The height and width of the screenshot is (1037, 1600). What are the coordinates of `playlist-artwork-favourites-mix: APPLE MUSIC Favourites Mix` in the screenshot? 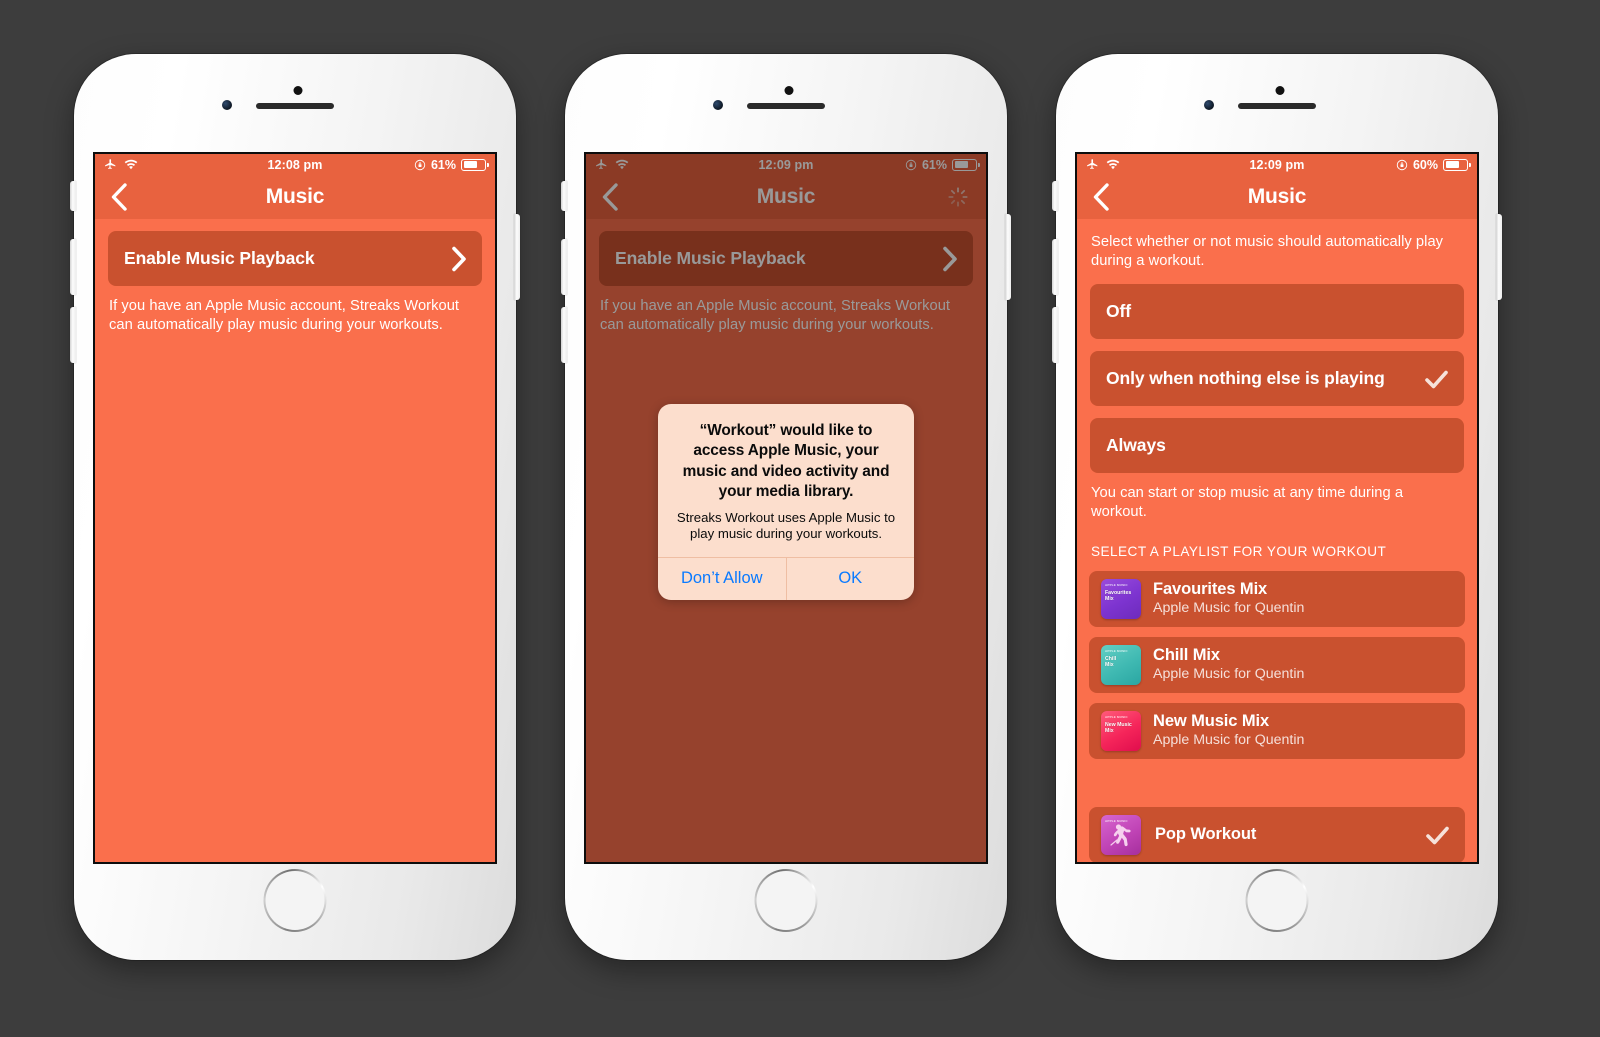 It's located at (1121, 598).